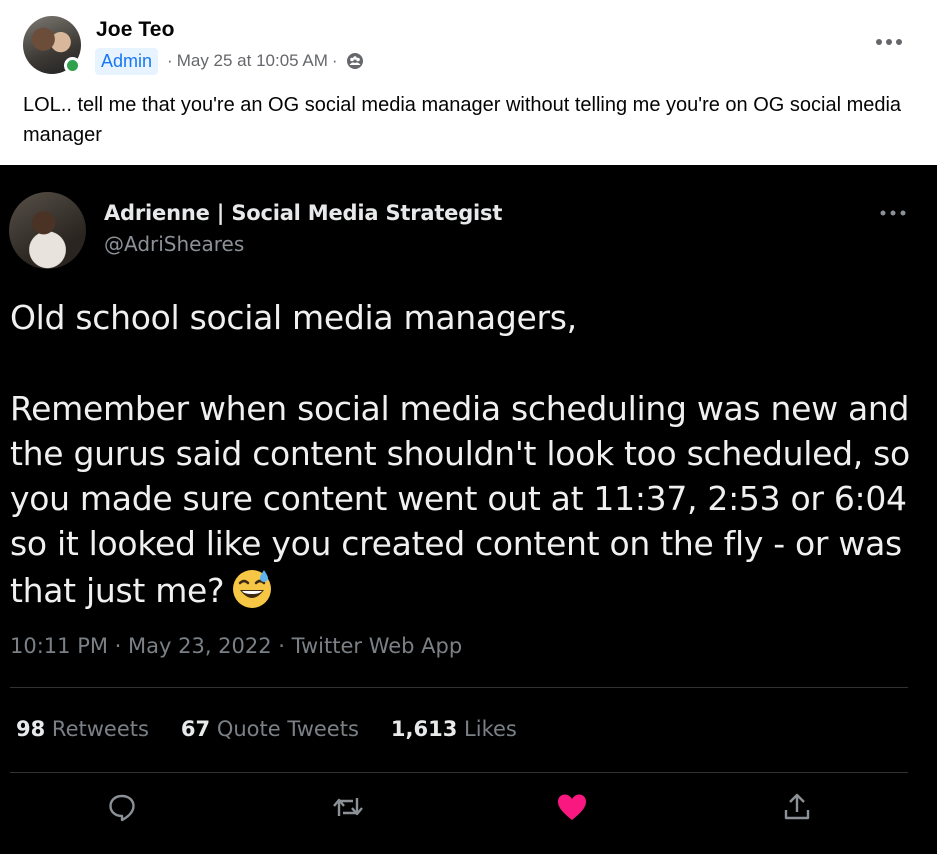  Describe the element at coordinates (72, 65) in the screenshot. I see `online-status-indicator` at that location.